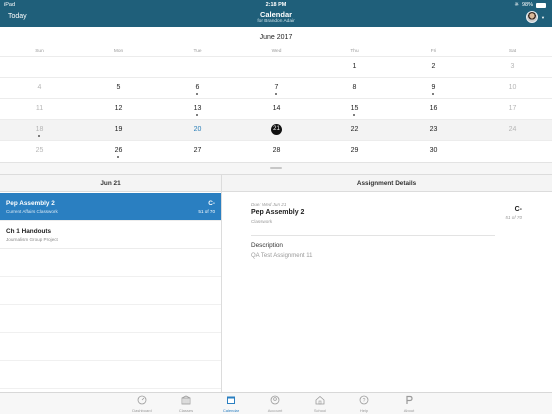 Image resolution: width=552 pixels, height=414 pixels. Describe the element at coordinates (276, 51) in the screenshot. I see `weekday-label: Wed` at that location.